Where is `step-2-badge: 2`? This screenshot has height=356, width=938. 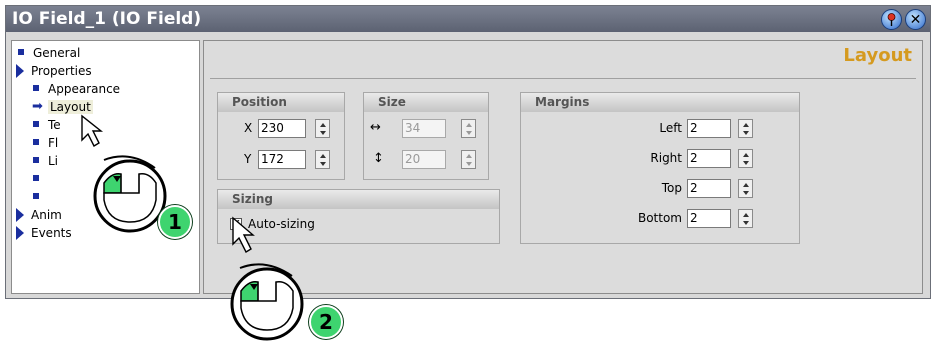 step-2-badge: 2 is located at coordinates (326, 322).